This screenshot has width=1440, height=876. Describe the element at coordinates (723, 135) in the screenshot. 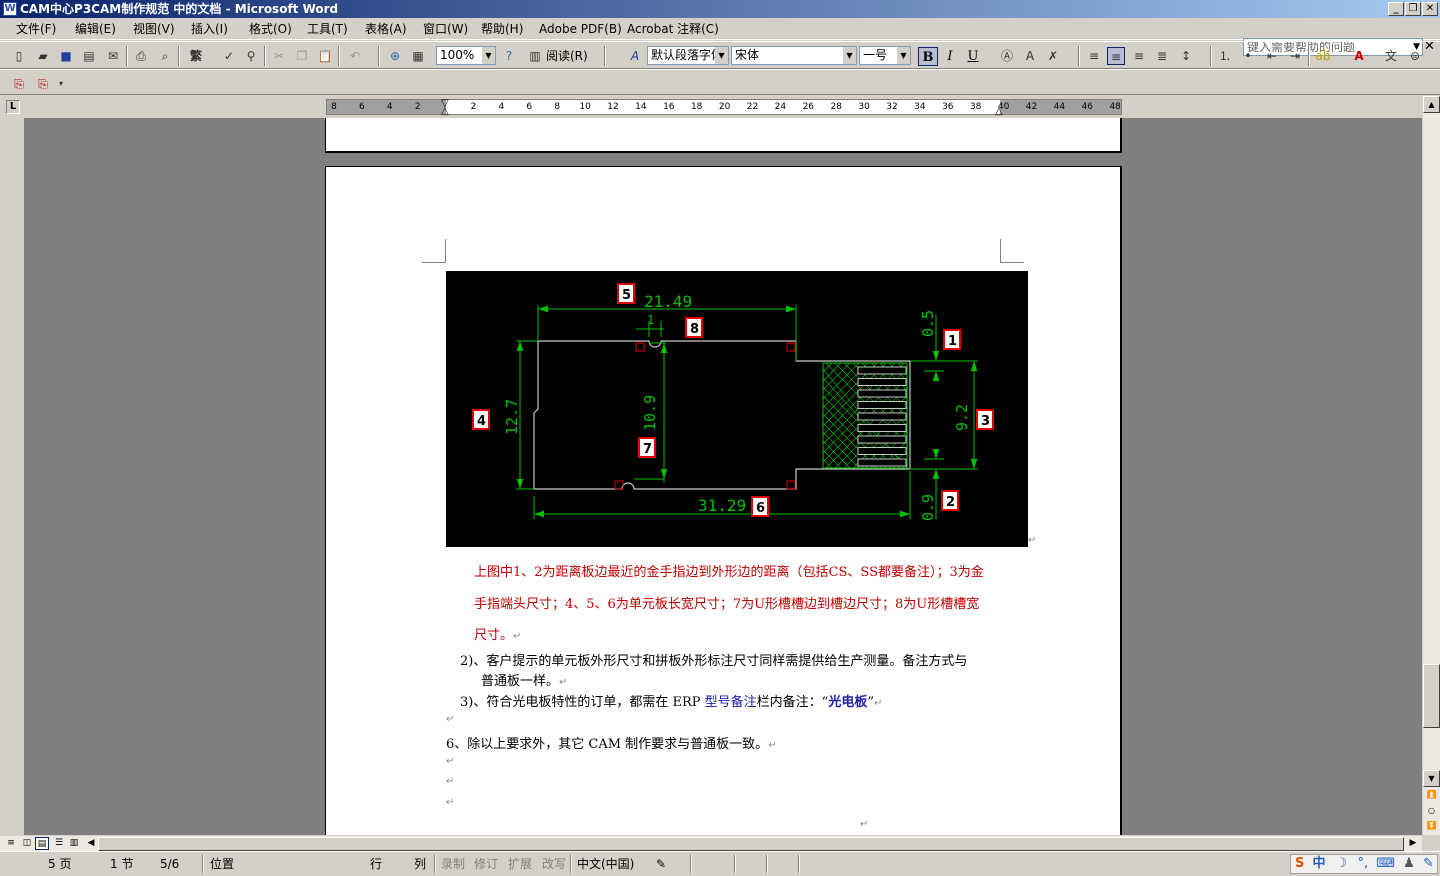

I see `previous-page` at that location.